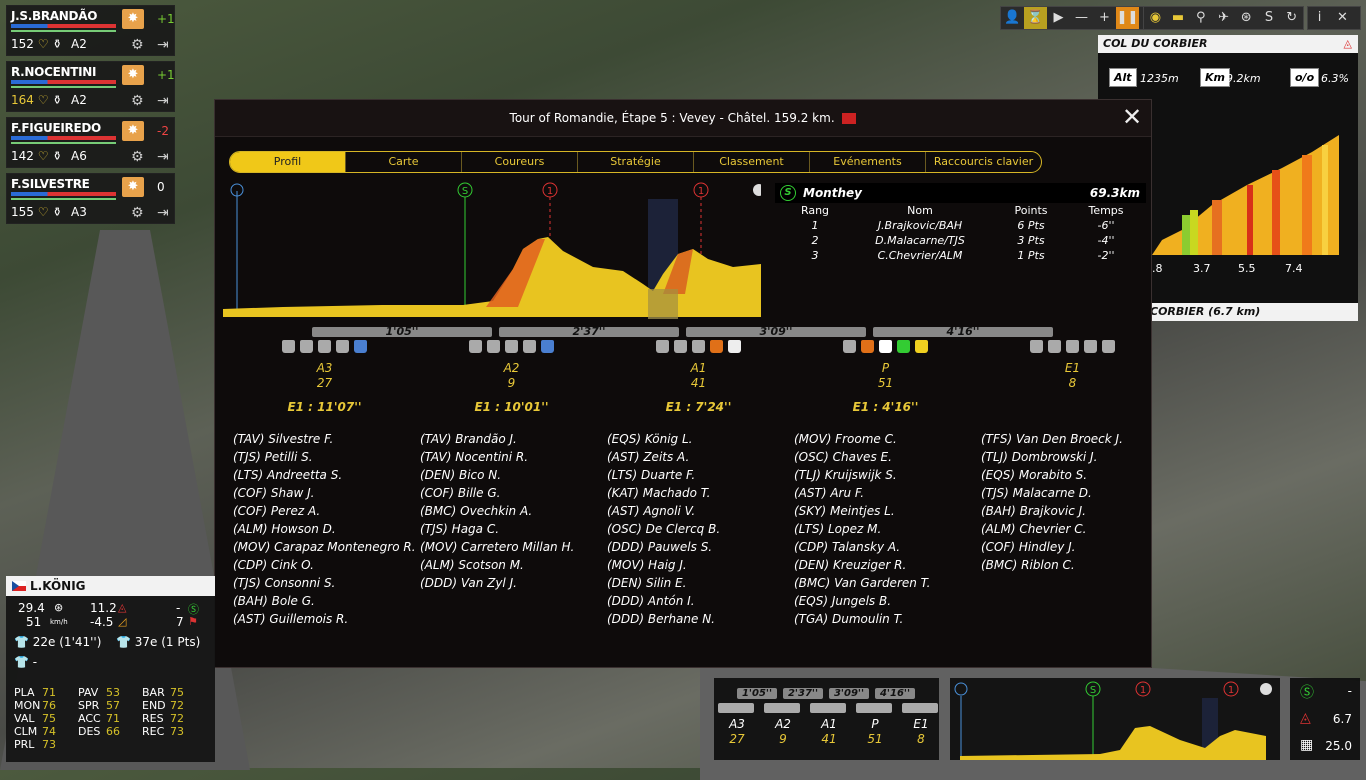 This screenshot has width=1366, height=780. I want to click on moto-icon: ⚲, so click(1200, 18).